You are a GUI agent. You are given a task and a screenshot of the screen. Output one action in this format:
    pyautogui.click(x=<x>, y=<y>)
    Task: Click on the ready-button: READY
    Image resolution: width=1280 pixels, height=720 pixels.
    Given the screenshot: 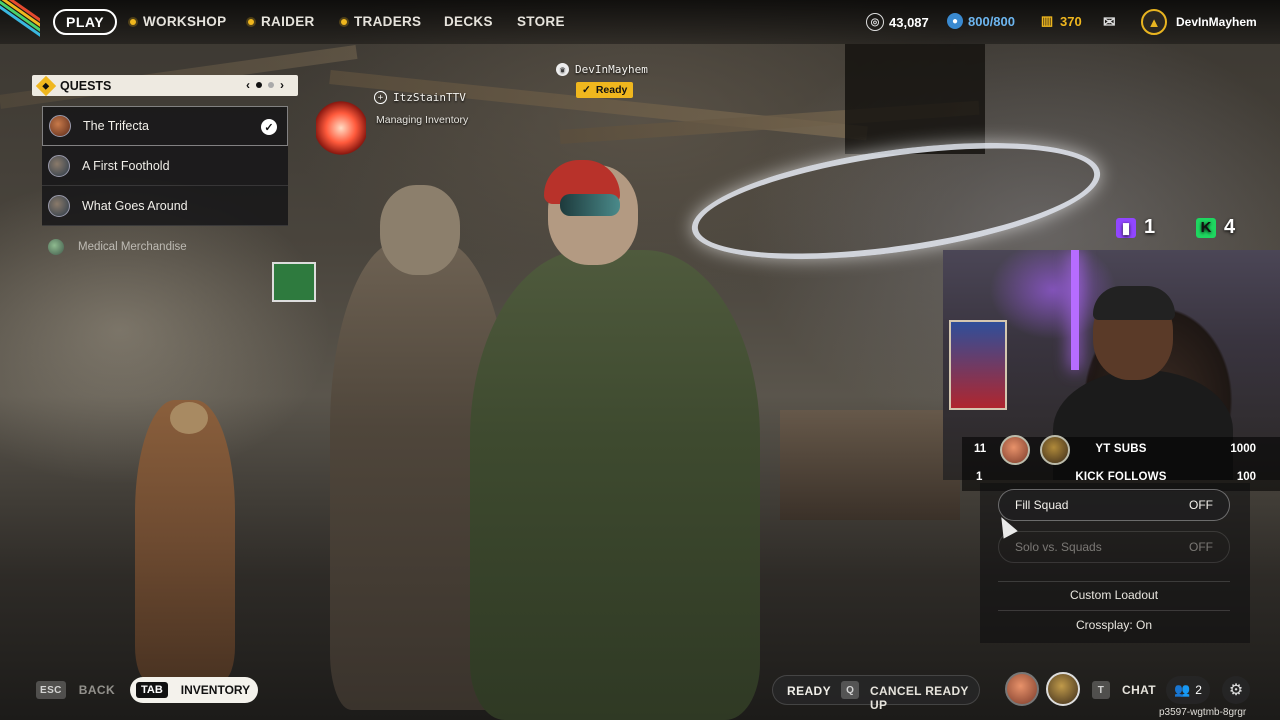 What is the action you would take?
    pyautogui.click(x=809, y=691)
    